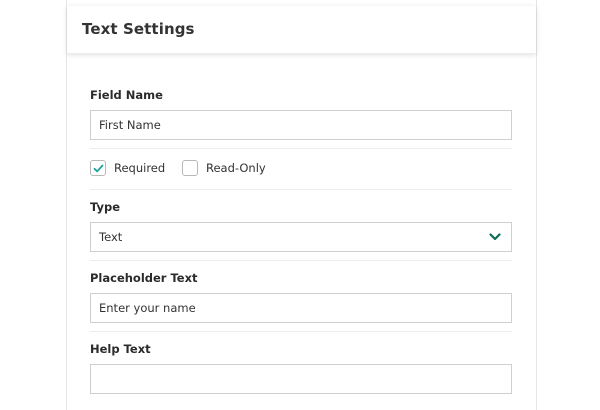  I want to click on check-icon, so click(98, 168).